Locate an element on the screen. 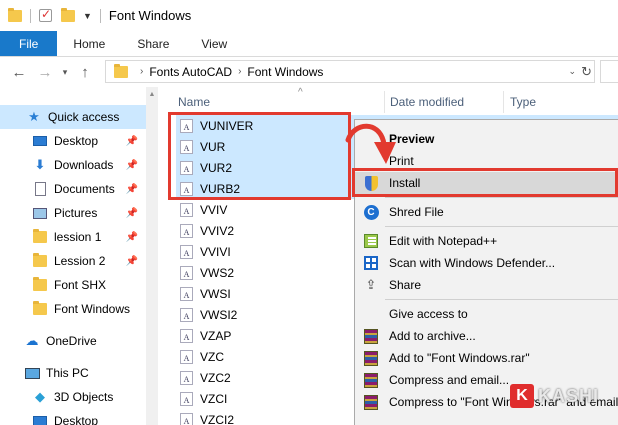 Image resolution: width=618 pixels, height=425 pixels. file-row-vzc: A VZC is located at coordinates (264, 356).